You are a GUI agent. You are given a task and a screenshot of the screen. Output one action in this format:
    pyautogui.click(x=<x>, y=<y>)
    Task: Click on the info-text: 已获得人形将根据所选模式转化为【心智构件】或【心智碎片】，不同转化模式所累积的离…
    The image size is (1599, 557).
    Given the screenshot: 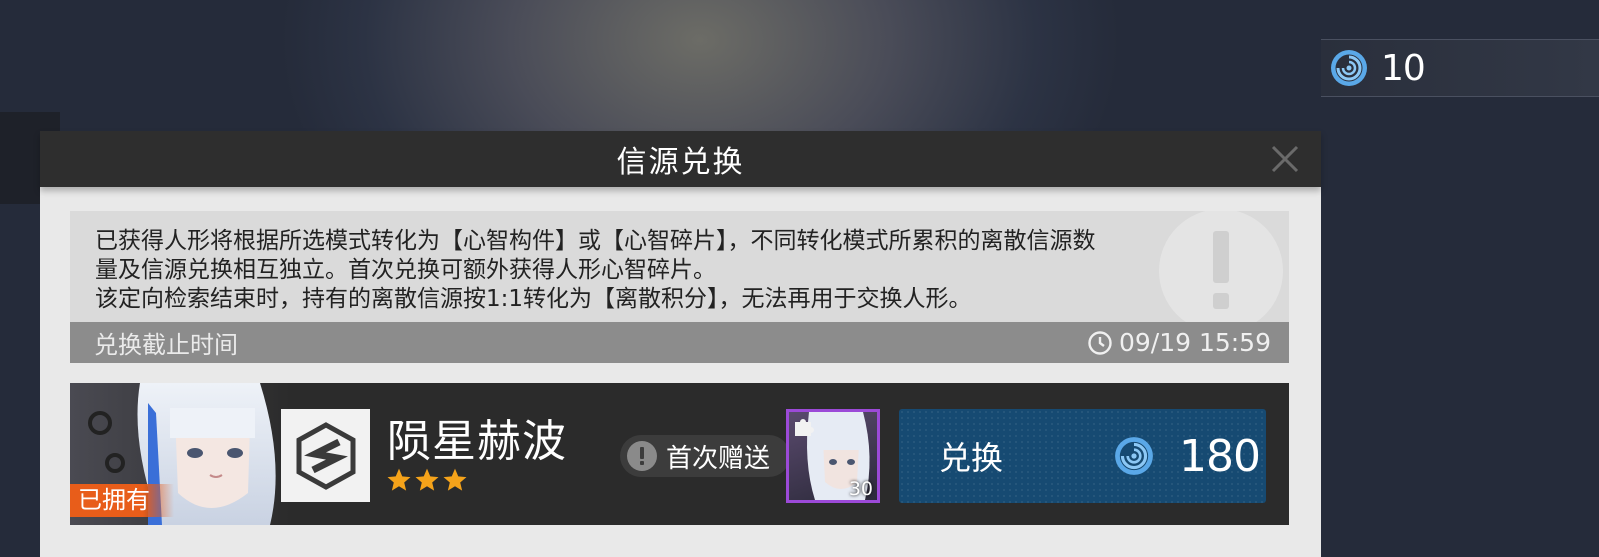 What is the action you would take?
    pyautogui.click(x=685, y=270)
    